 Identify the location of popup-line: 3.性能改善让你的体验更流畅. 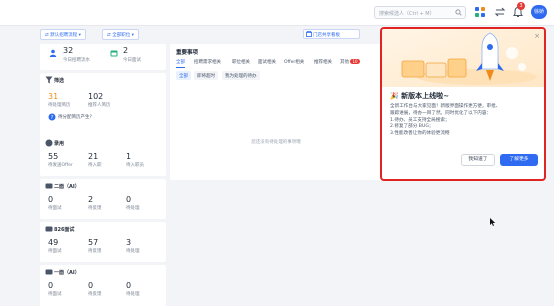
(420, 134).